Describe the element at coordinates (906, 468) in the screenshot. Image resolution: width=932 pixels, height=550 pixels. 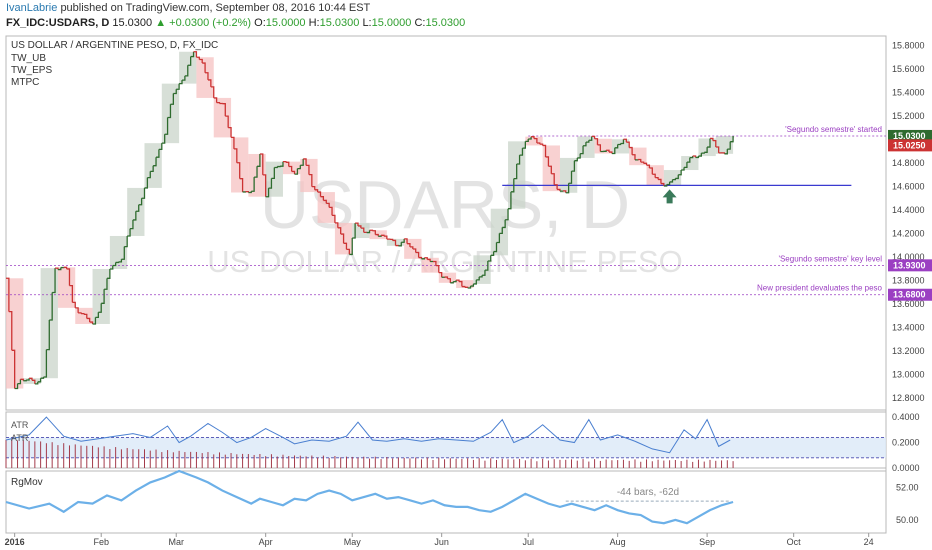
I see `atr-tick-label: 0.0000` at that location.